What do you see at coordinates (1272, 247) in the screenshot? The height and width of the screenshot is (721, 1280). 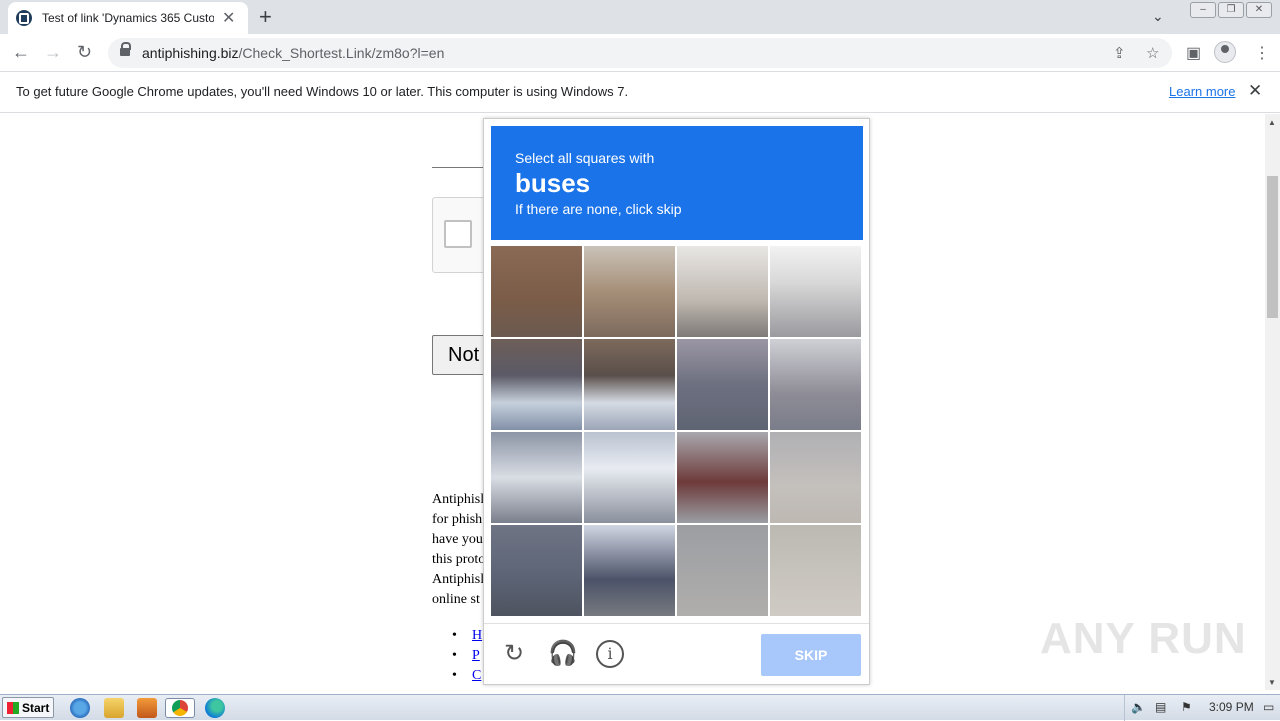 I see `scroll-thumb` at bounding box center [1272, 247].